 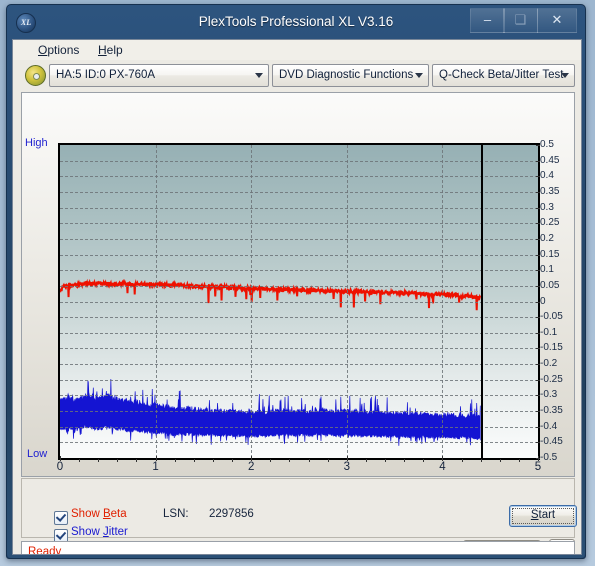 I want to click on title-bar: XL PlexTools Professional XL V3.16 – ❑ ✕, so click(x=296, y=22).